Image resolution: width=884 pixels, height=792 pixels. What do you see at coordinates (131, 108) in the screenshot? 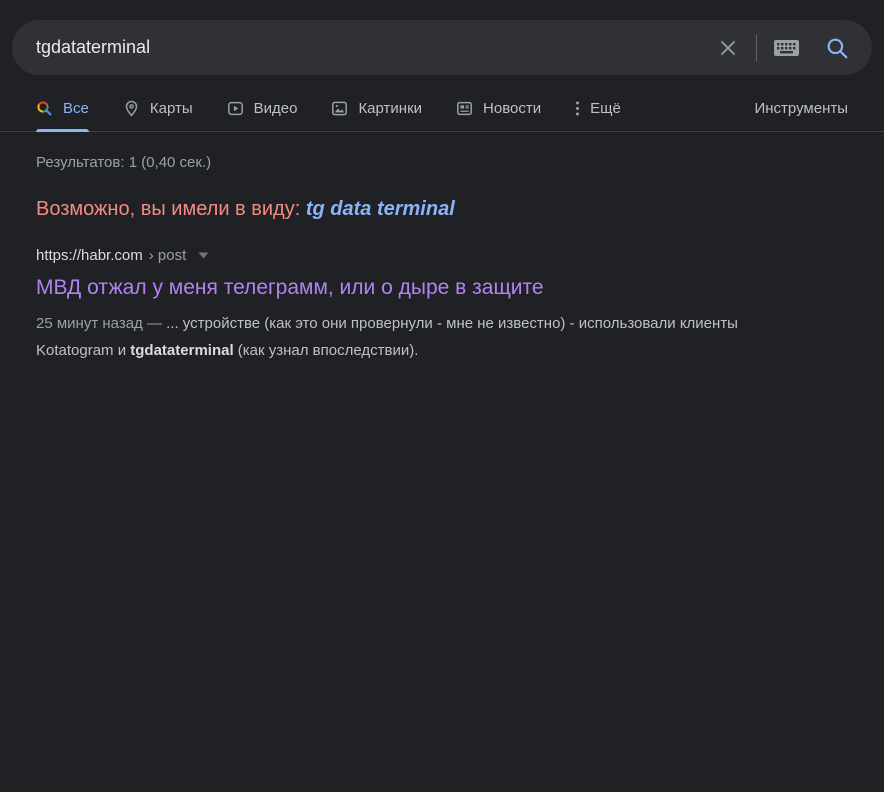
I see `map-pin-icon` at bounding box center [131, 108].